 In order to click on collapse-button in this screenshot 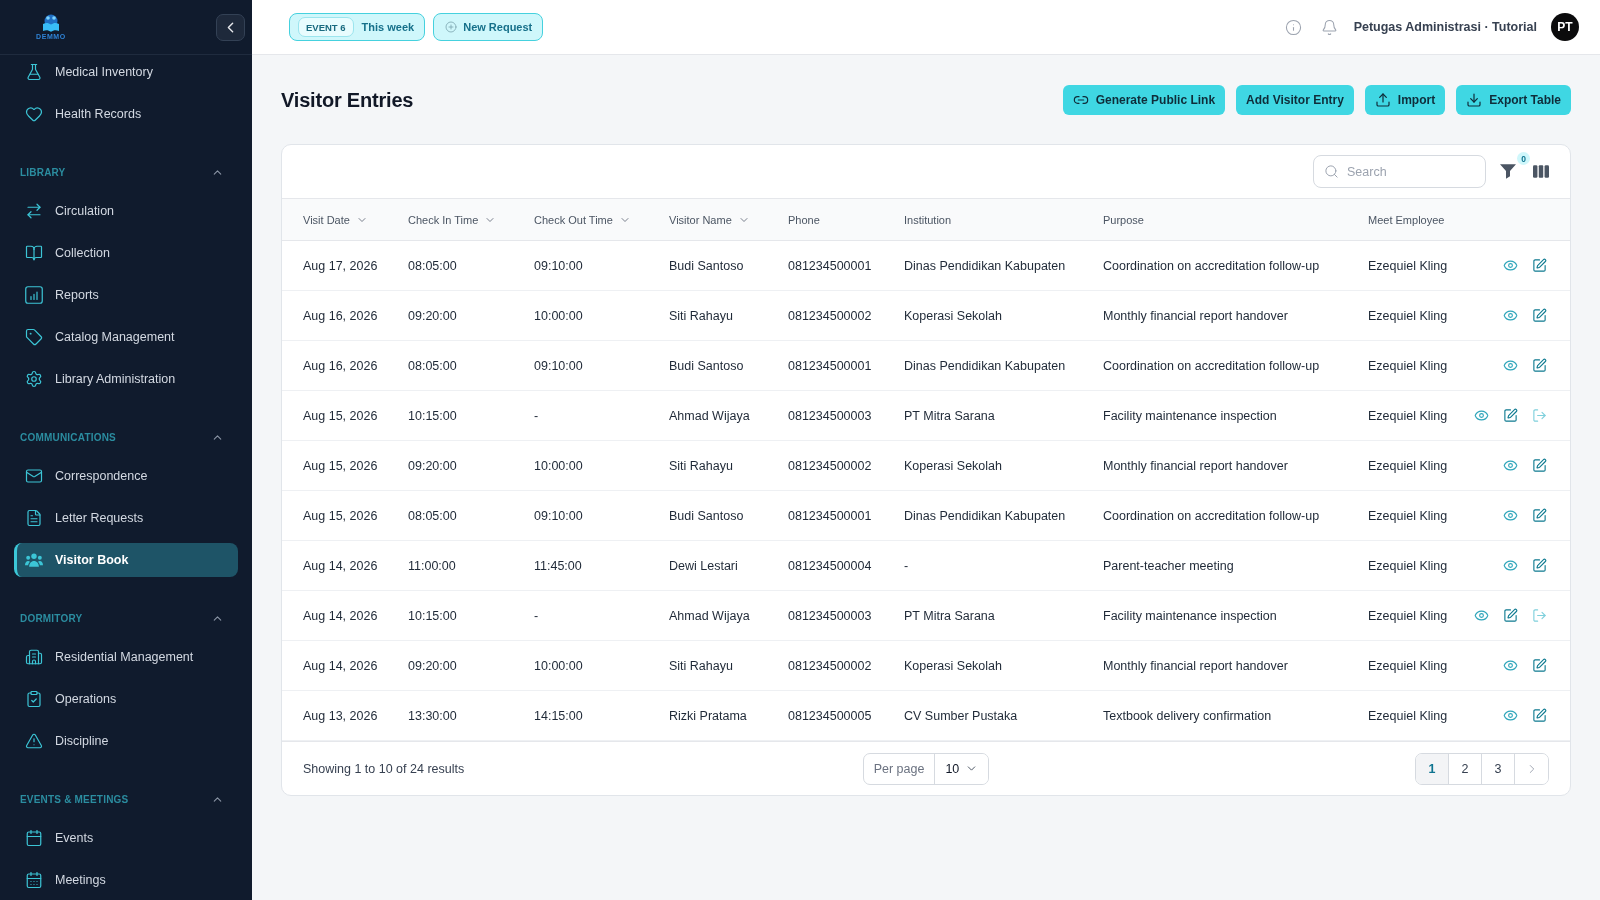, I will do `click(230, 27)`.